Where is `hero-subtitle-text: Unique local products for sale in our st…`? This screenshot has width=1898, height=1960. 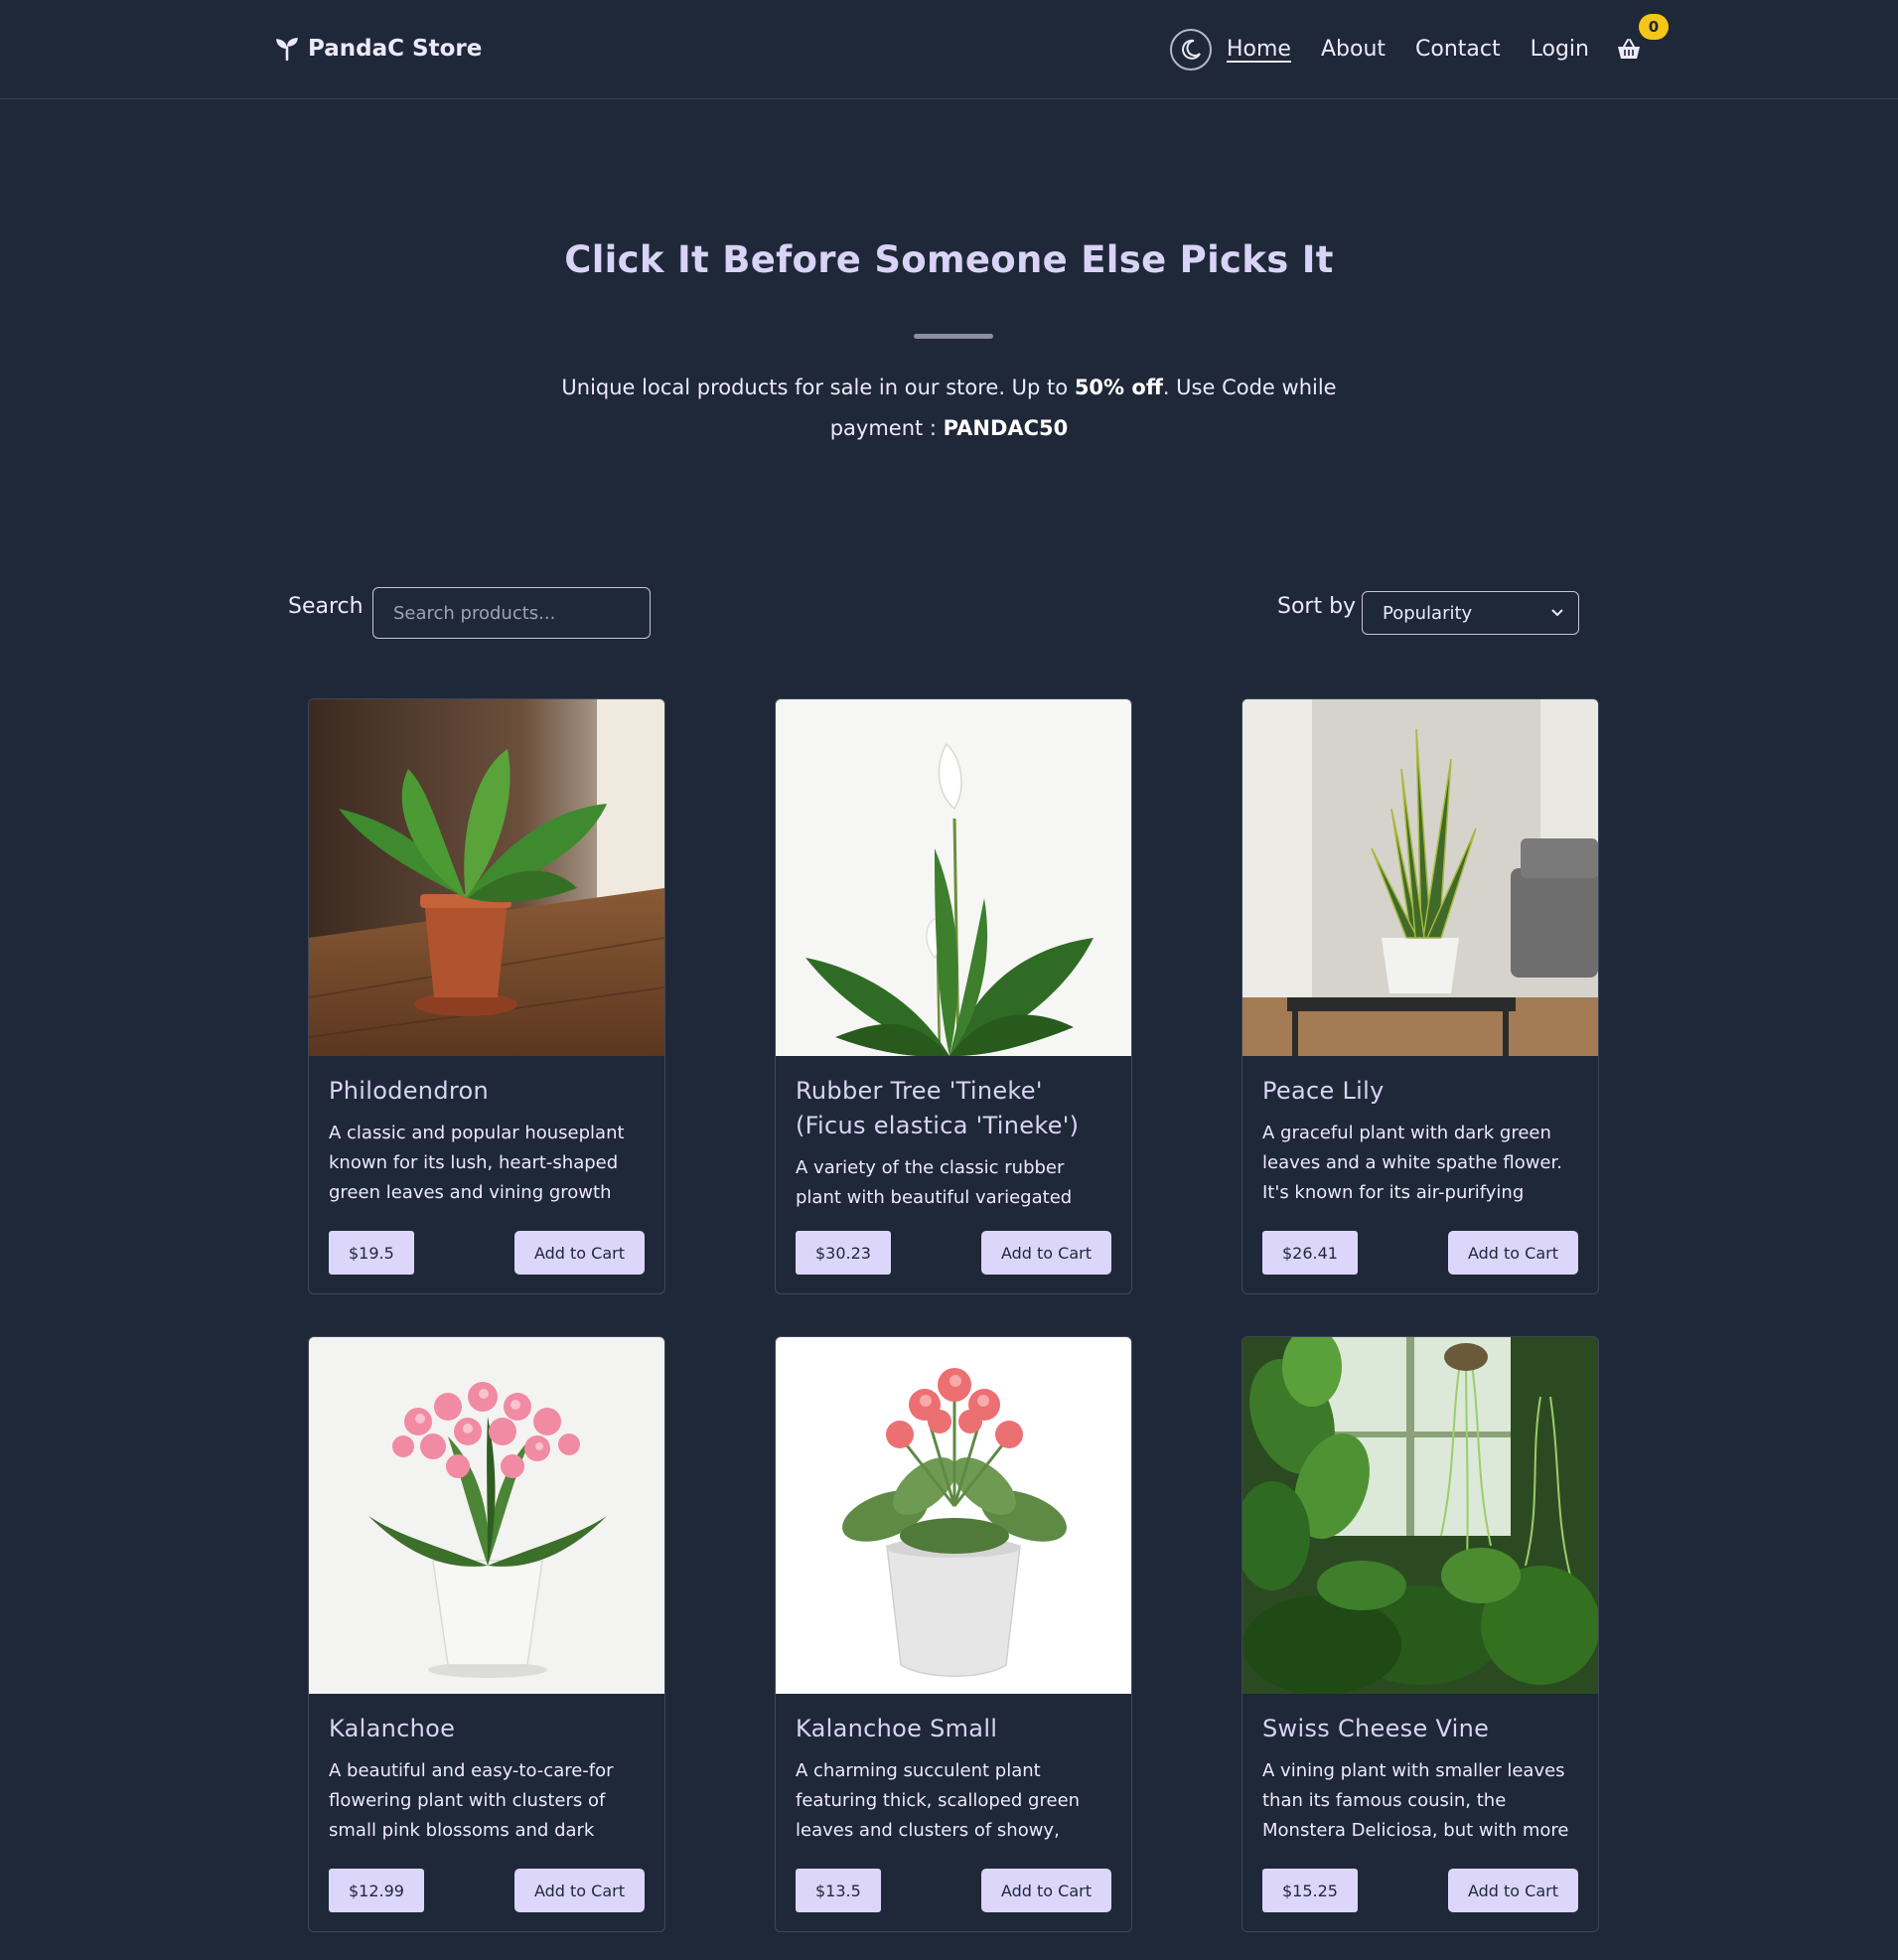 hero-subtitle-text: Unique local products for sale in our st… is located at coordinates (818, 387).